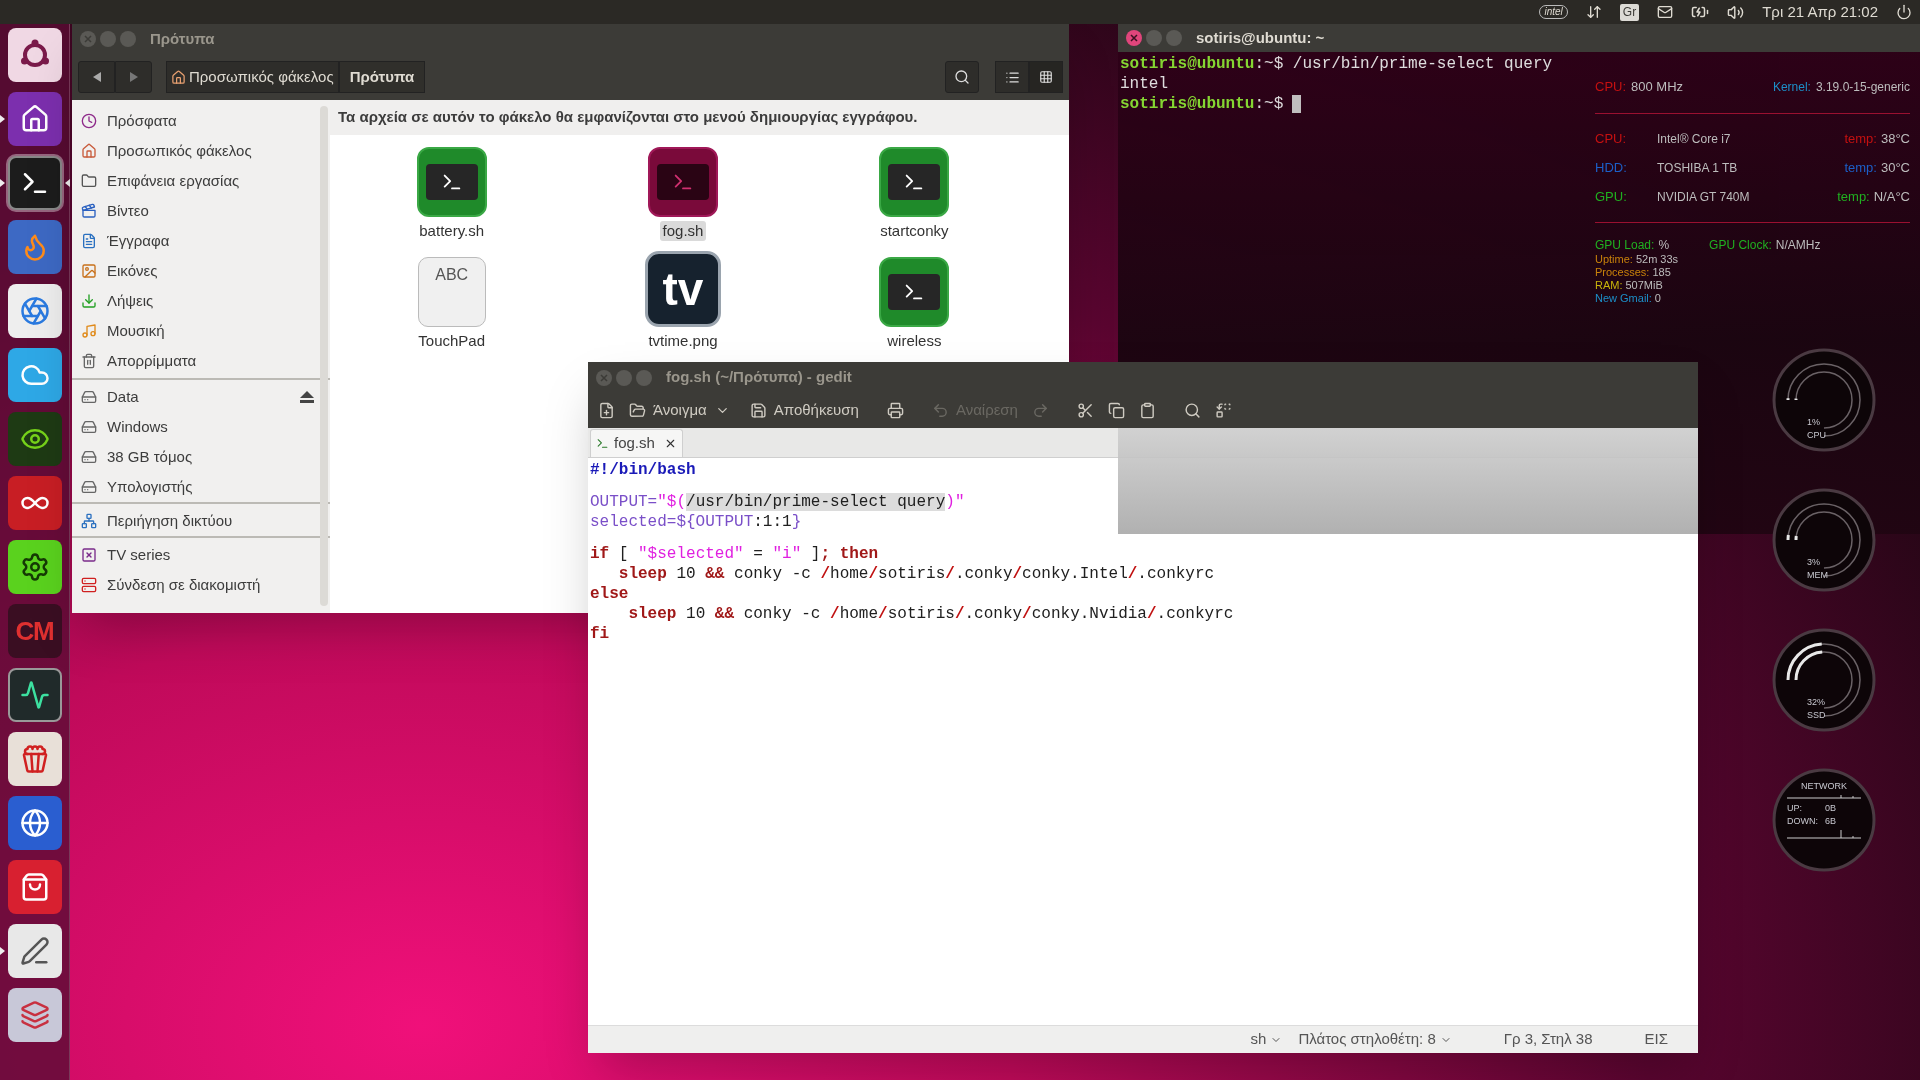 Image resolution: width=1920 pixels, height=1080 pixels. Describe the element at coordinates (1629, 12) in the screenshot. I see `keyboard-layout-indicator: Gr` at that location.